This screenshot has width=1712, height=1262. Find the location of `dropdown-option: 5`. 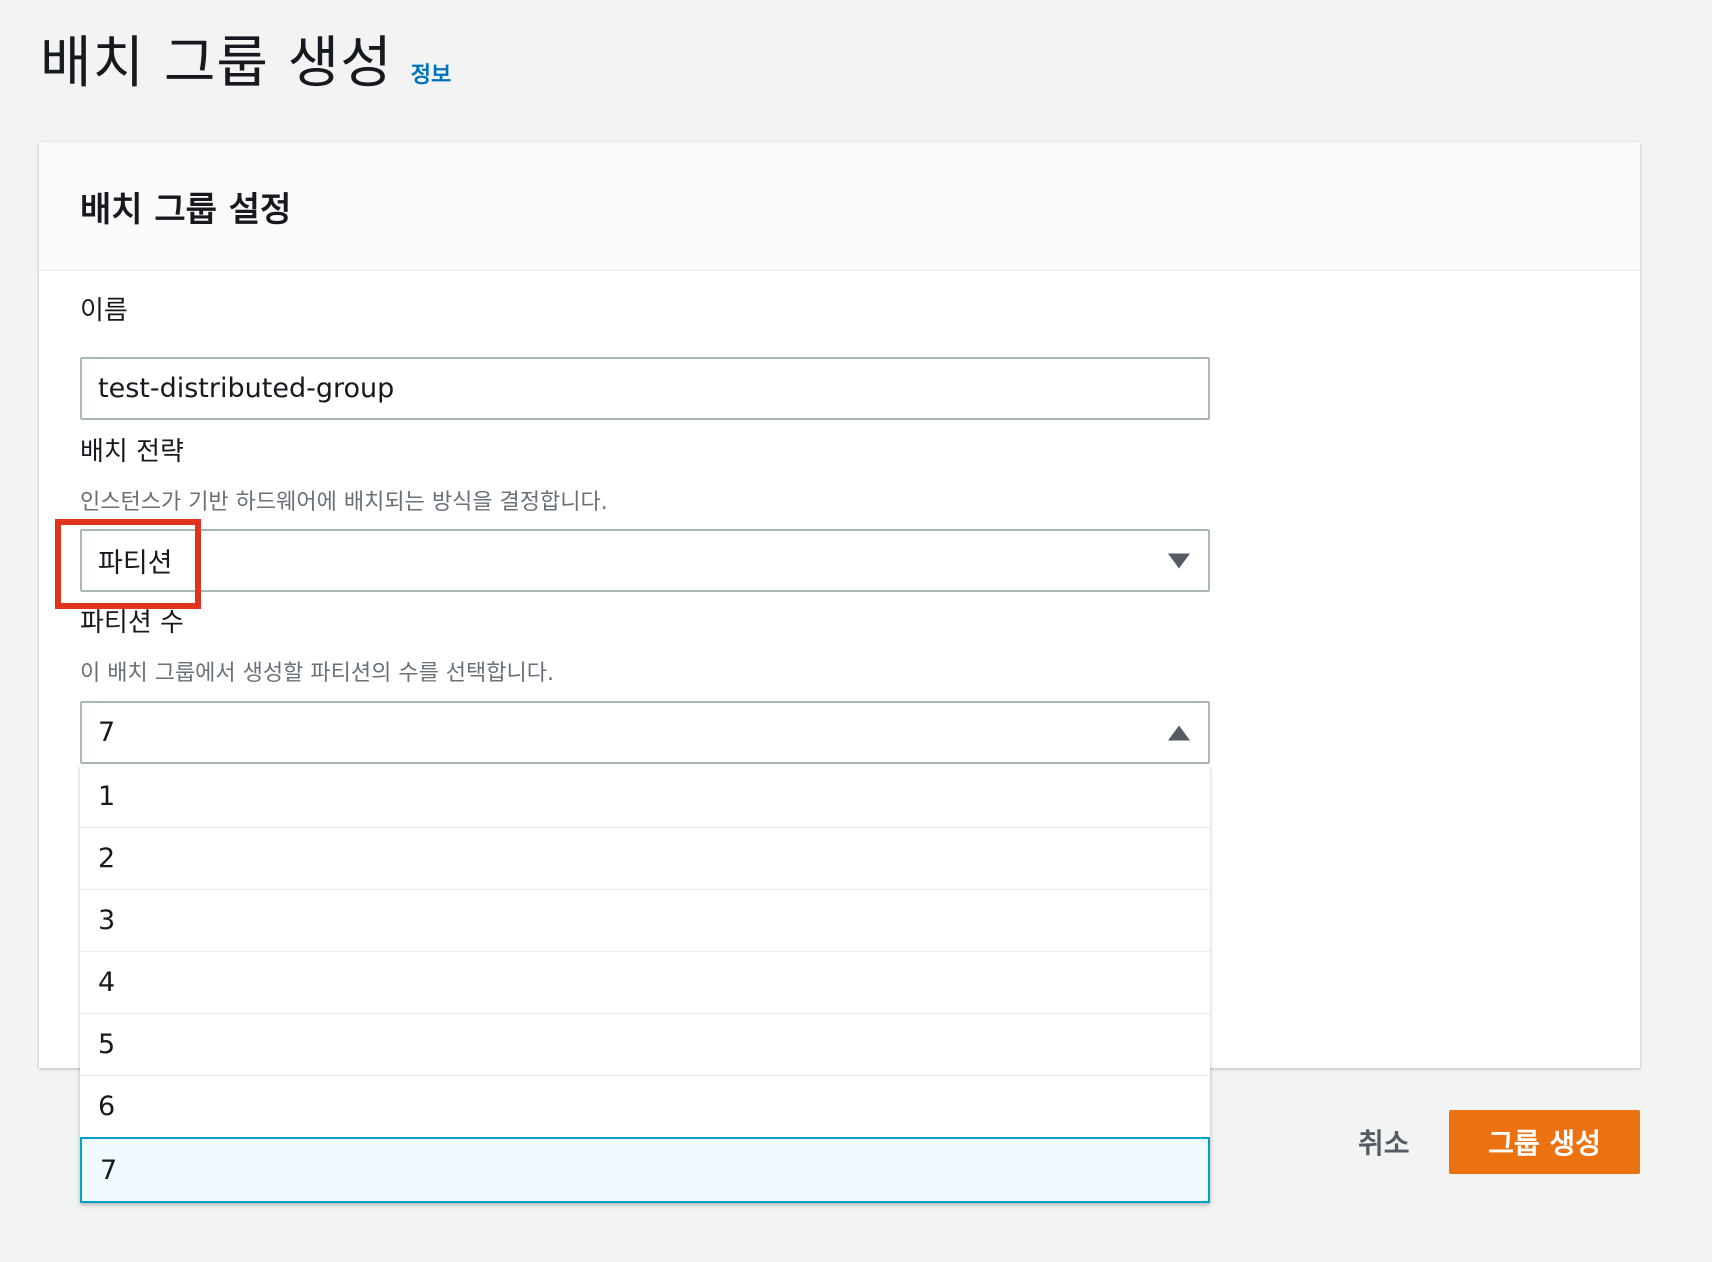

dropdown-option: 5 is located at coordinates (645, 1044).